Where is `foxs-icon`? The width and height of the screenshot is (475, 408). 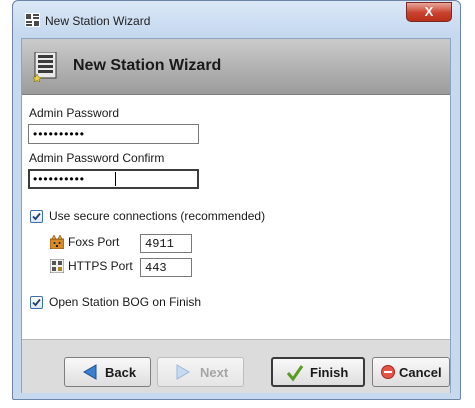
foxs-icon is located at coordinates (57, 242).